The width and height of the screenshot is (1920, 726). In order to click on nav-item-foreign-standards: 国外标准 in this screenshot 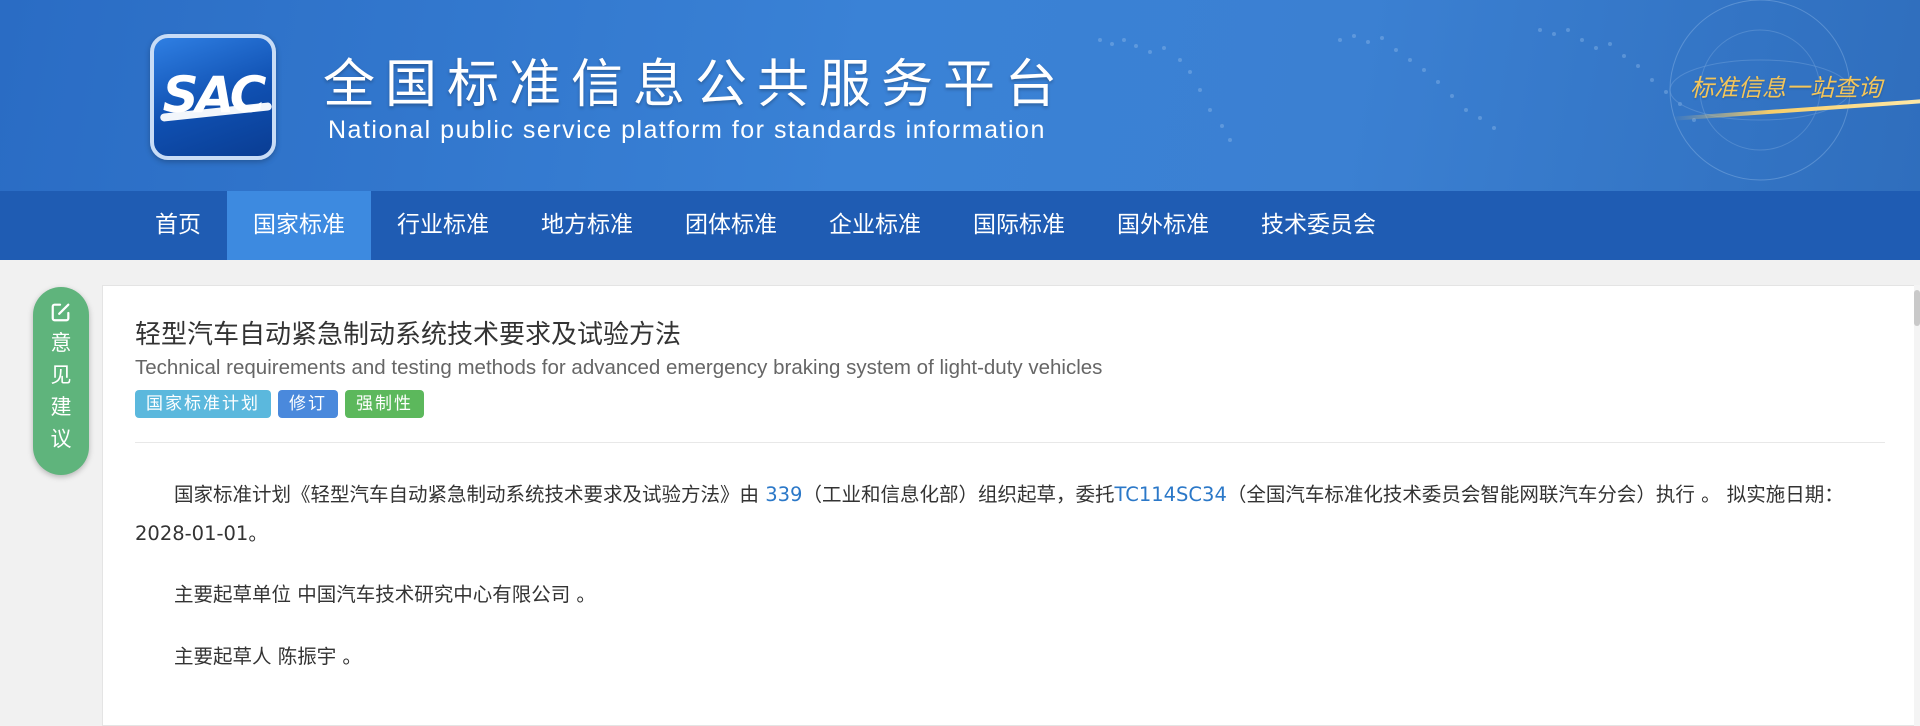, I will do `click(1163, 225)`.